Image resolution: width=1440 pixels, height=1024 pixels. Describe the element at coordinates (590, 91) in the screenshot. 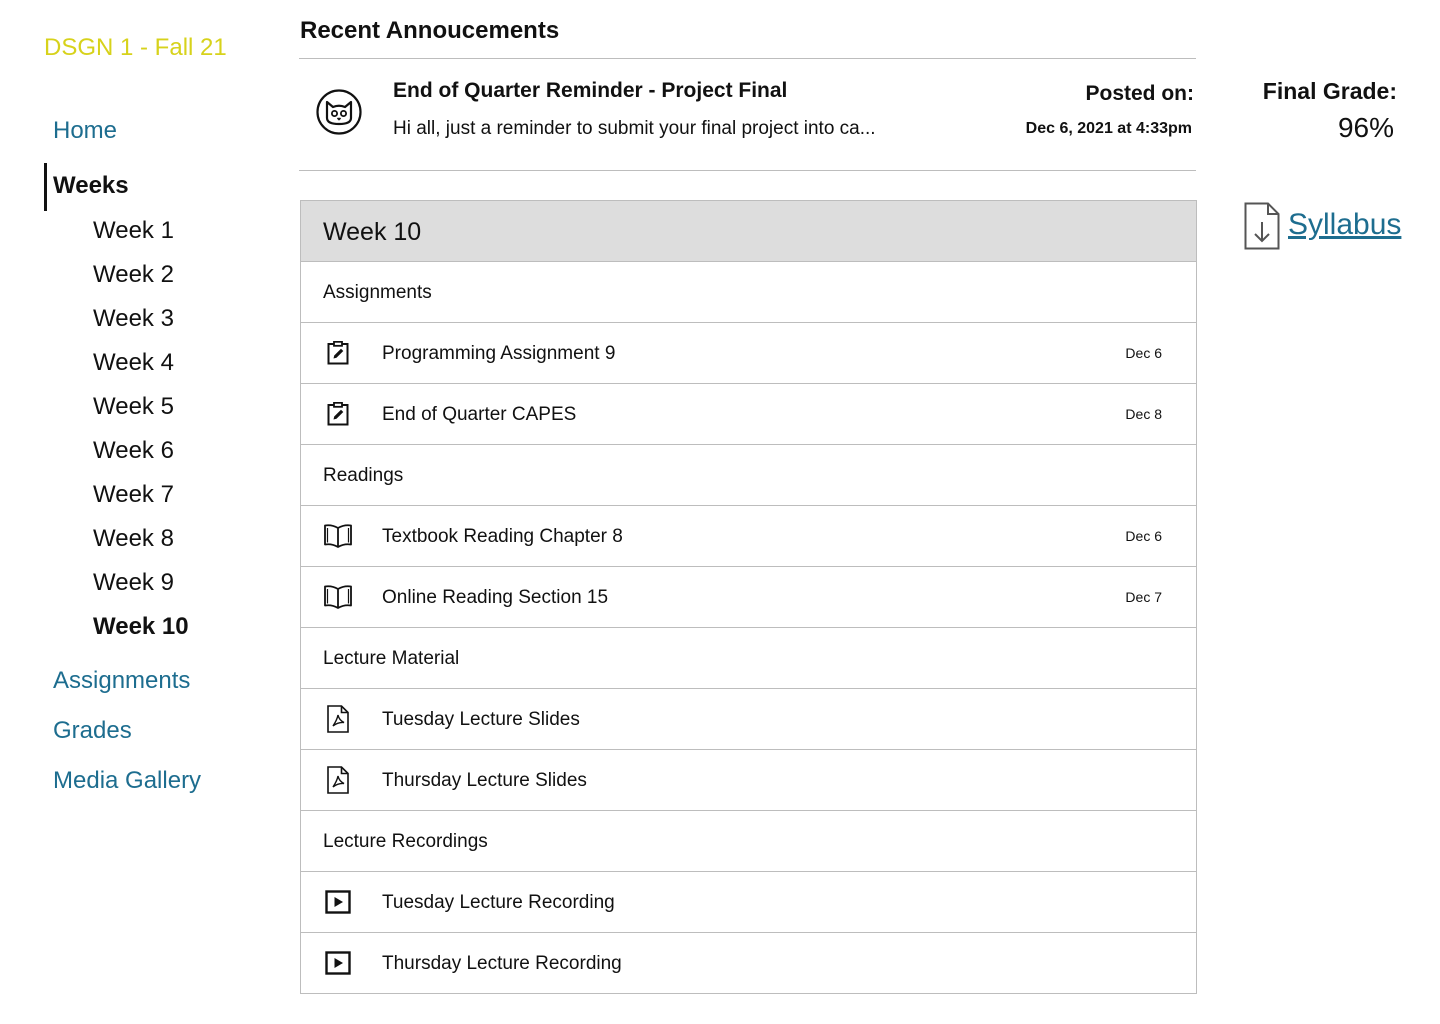

I see `announcement-title: End of Quarter Reminder - Project Final` at that location.